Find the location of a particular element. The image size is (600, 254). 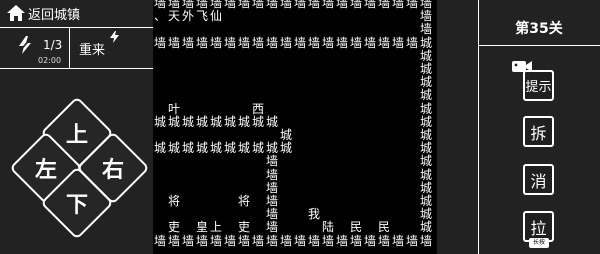

board-cell: 天 is located at coordinates (173, 16).